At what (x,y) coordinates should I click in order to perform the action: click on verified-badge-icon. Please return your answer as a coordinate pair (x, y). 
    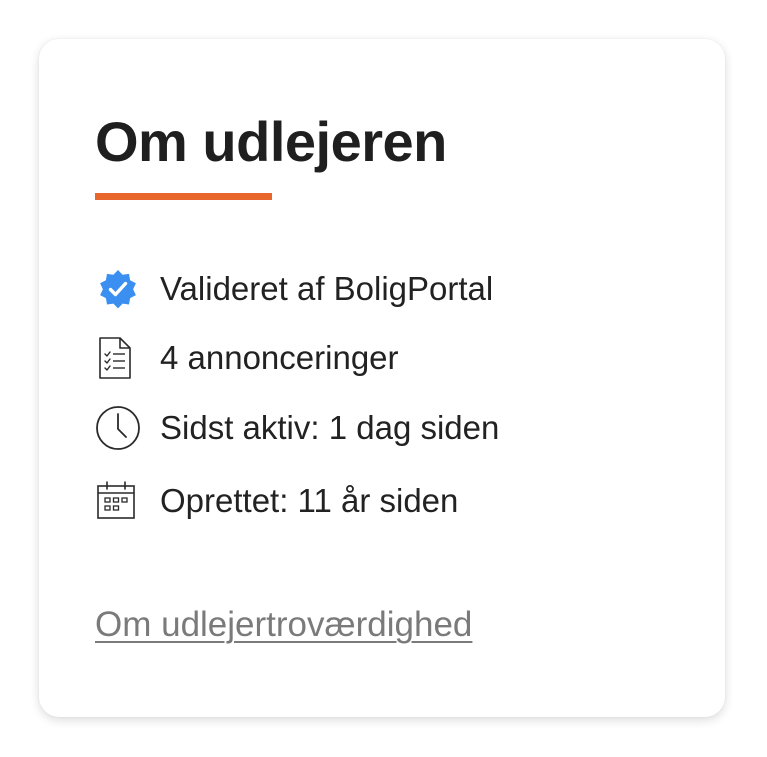
    Looking at the image, I should click on (118, 289).